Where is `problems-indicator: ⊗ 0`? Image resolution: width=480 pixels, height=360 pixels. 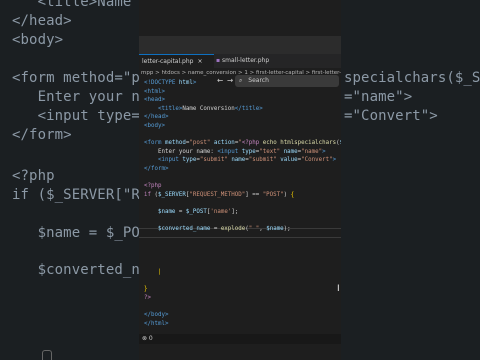 problems-indicator: ⊗ 0 is located at coordinates (147, 338).